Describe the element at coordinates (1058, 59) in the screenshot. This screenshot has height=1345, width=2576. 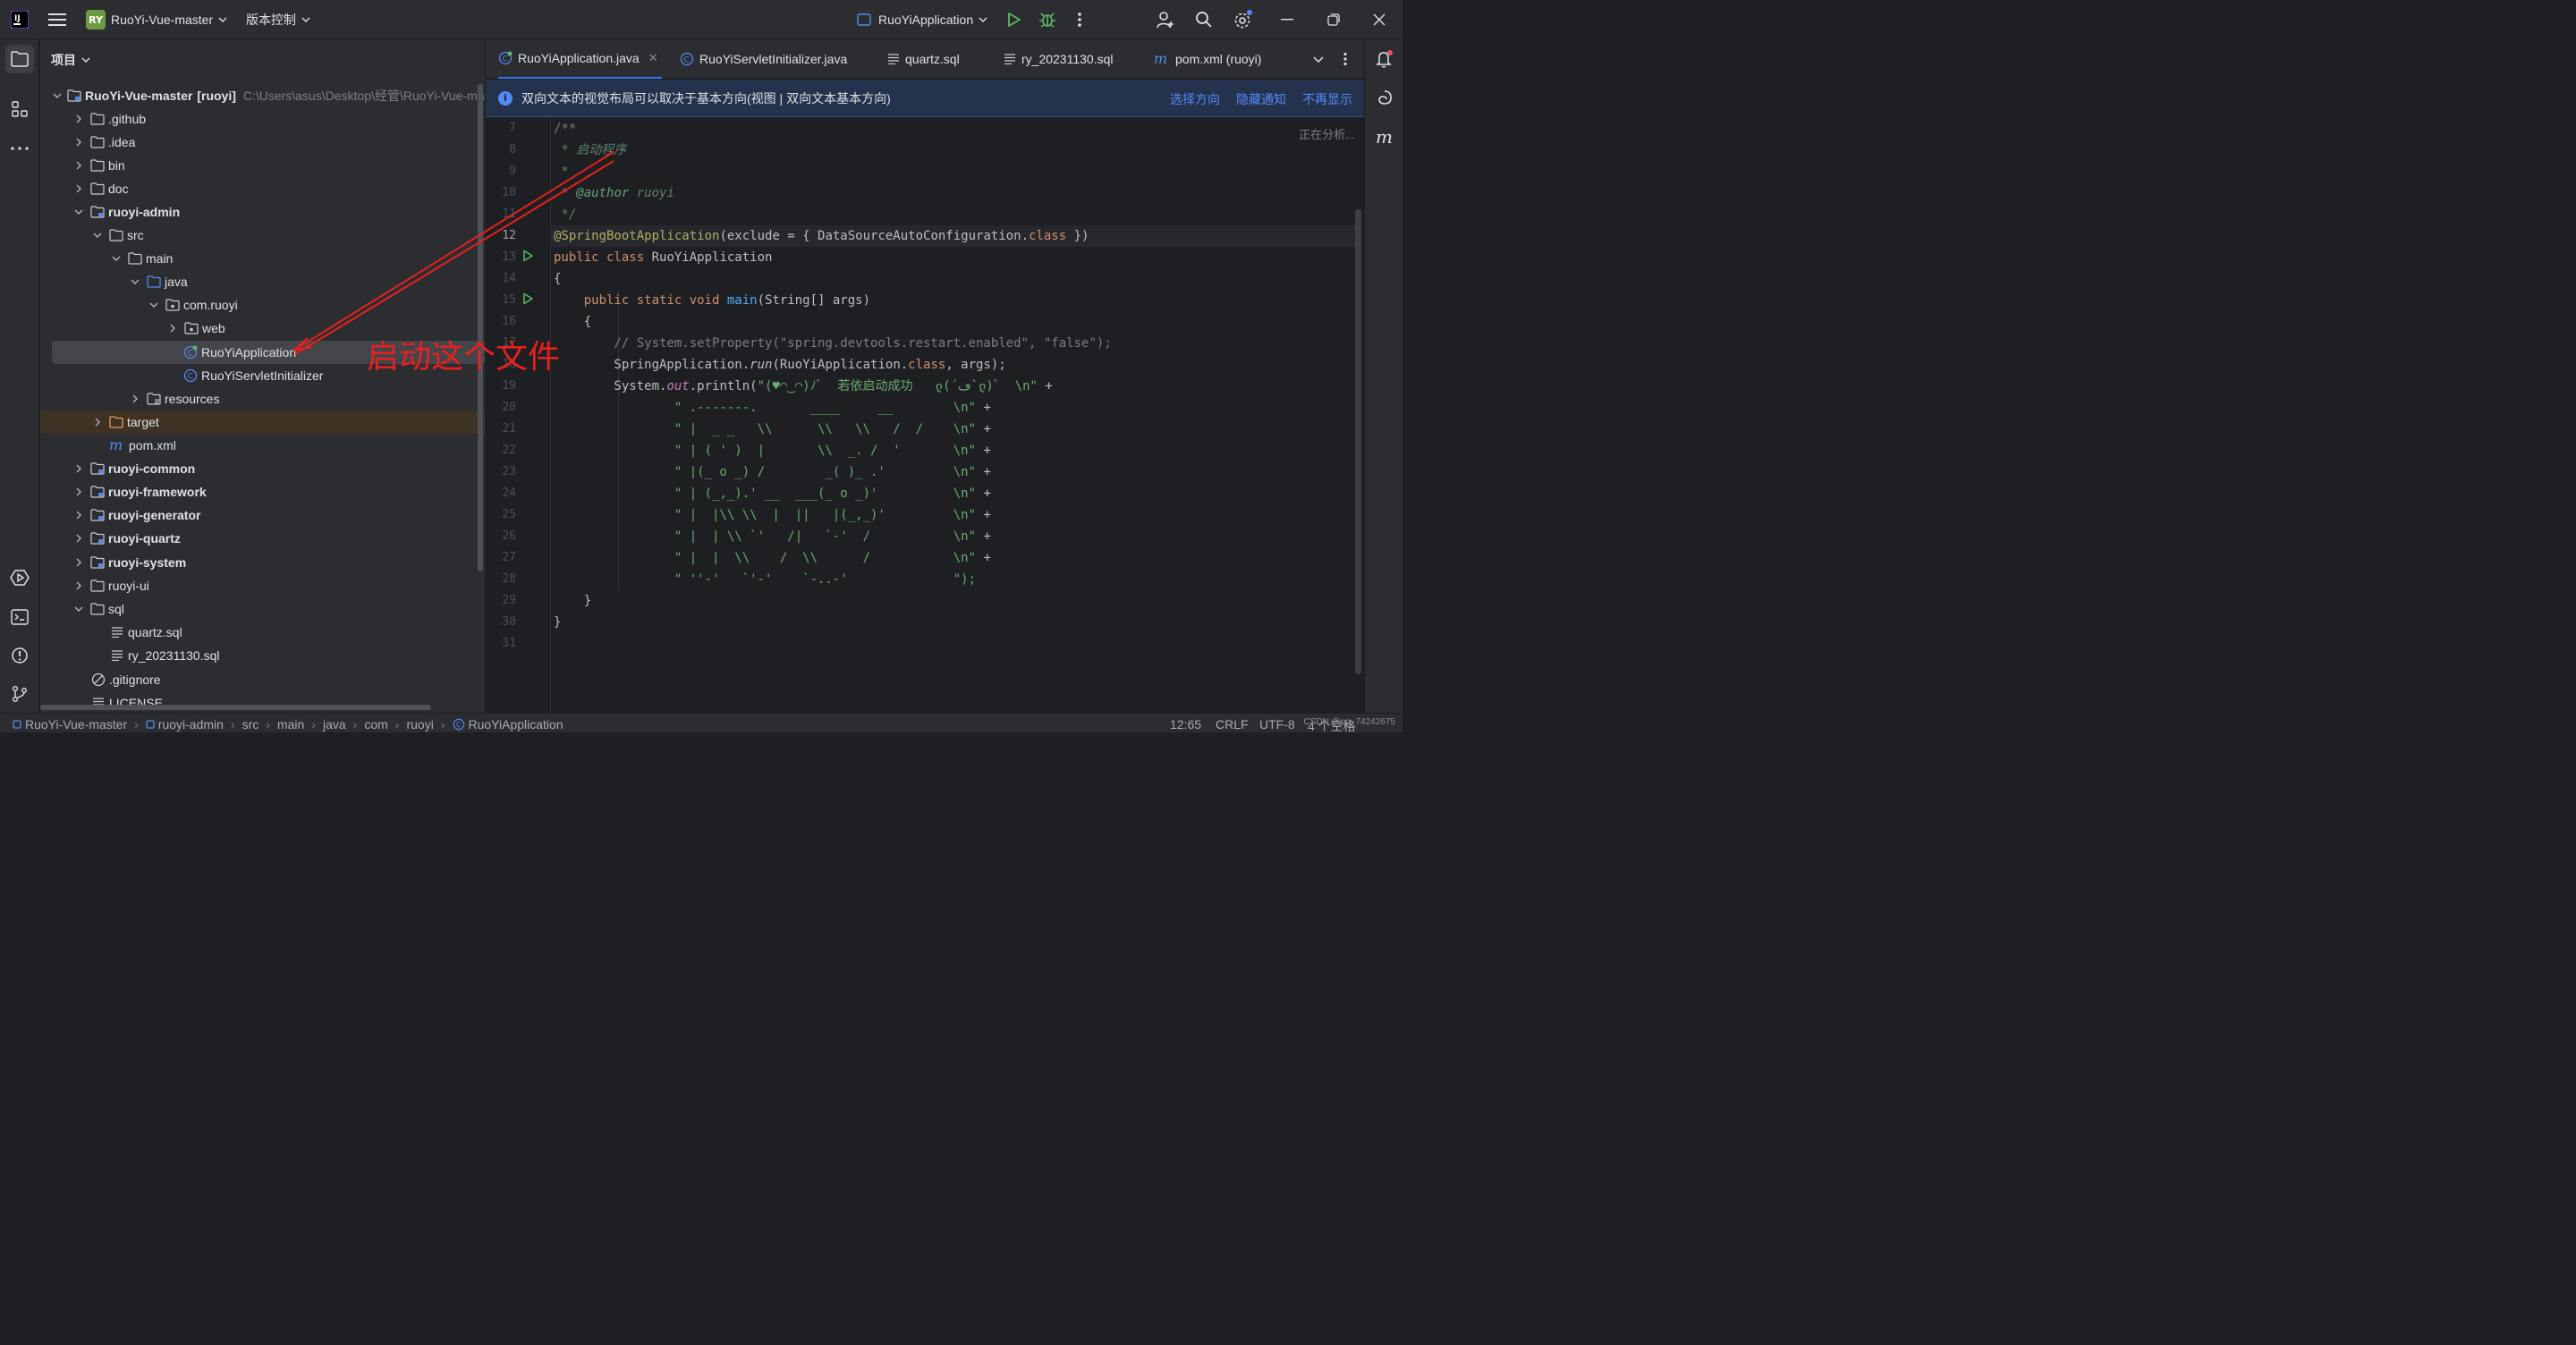
I see `tab-ry-sql: ry_20231130.sql` at that location.